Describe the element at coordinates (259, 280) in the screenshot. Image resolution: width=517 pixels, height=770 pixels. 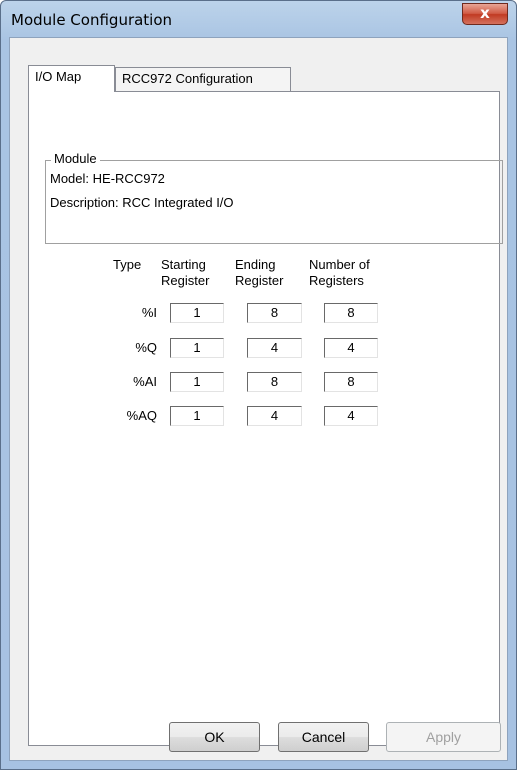
I see `header-ending-line2: Register` at that location.